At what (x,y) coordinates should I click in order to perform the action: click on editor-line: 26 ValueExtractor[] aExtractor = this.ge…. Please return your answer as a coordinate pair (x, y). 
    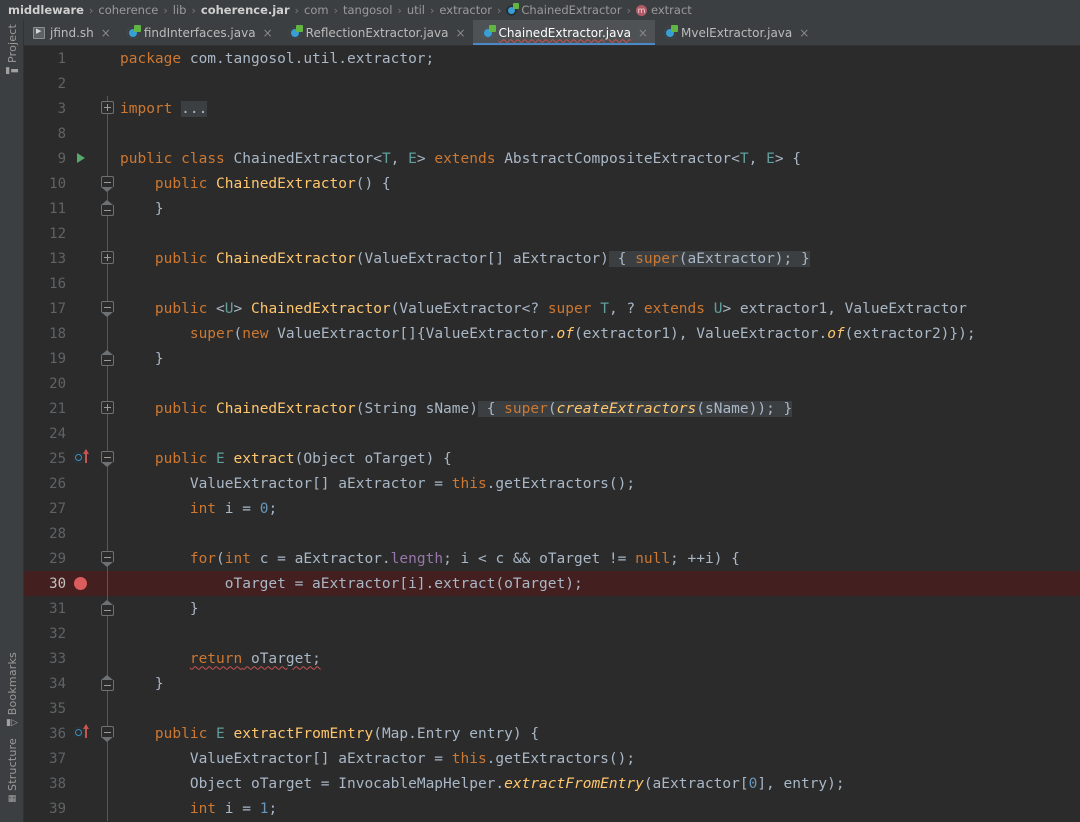
    Looking at the image, I should click on (552, 483).